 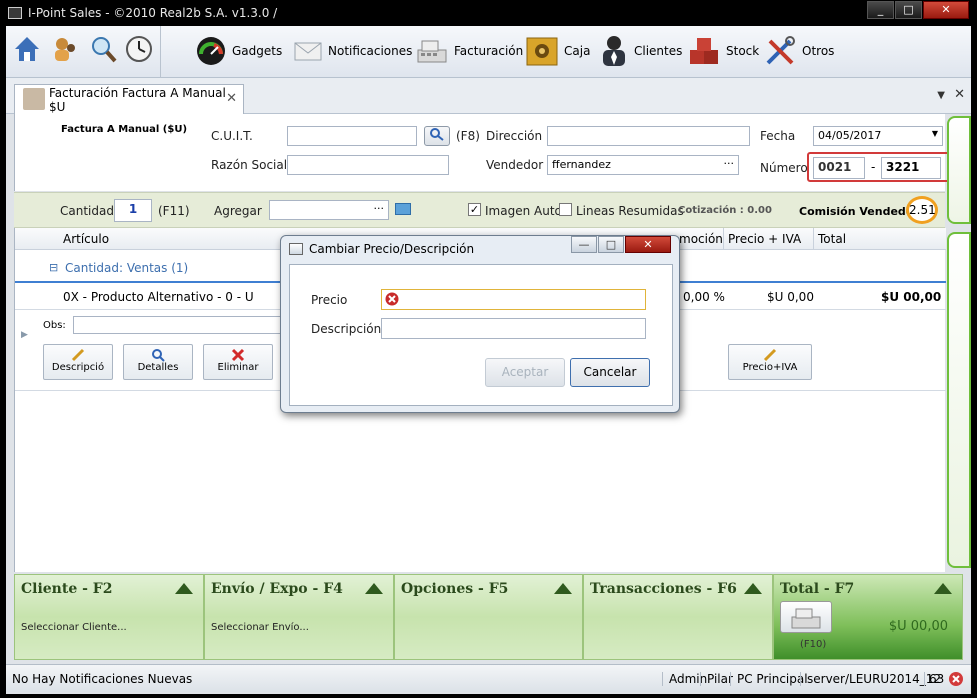 What do you see at coordinates (610, 372) in the screenshot?
I see `cancelar-button: Cancelar` at bounding box center [610, 372].